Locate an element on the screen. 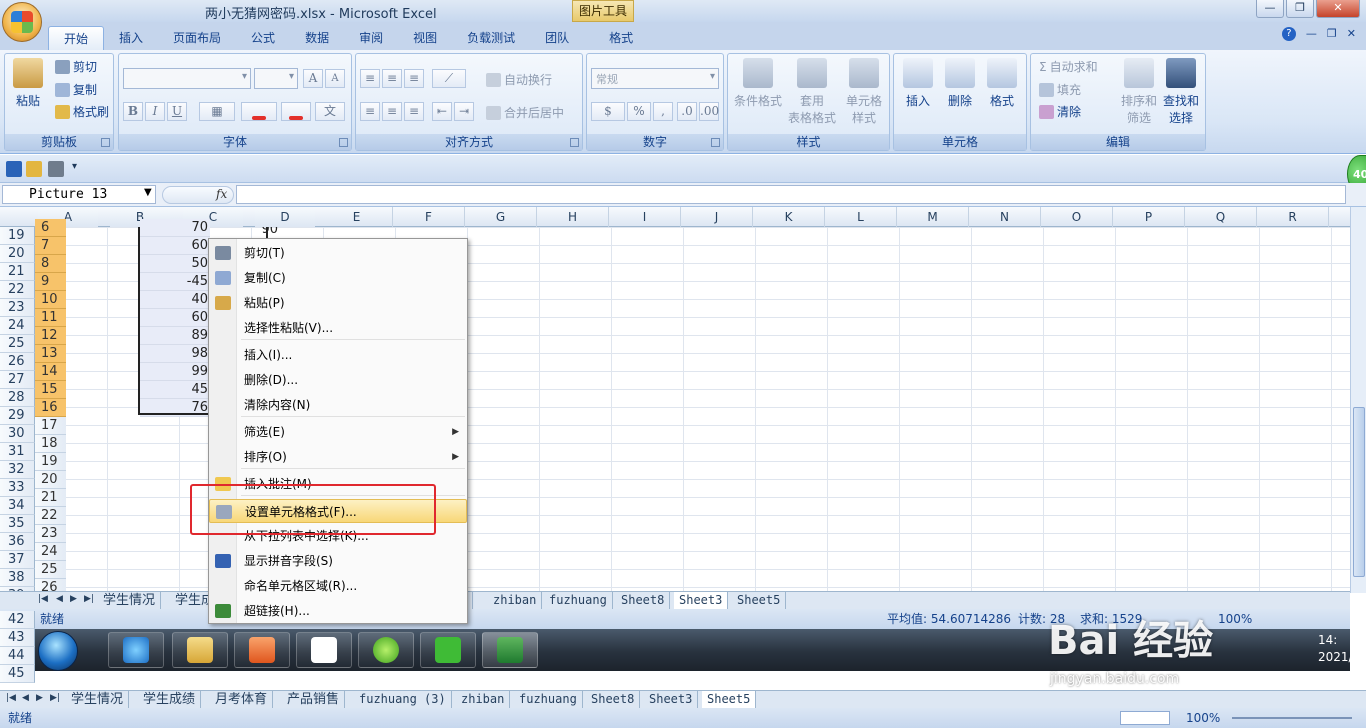 Image resolution: width=1366 pixels, height=728 pixels. align-center-button: ≡ is located at coordinates (392, 111).